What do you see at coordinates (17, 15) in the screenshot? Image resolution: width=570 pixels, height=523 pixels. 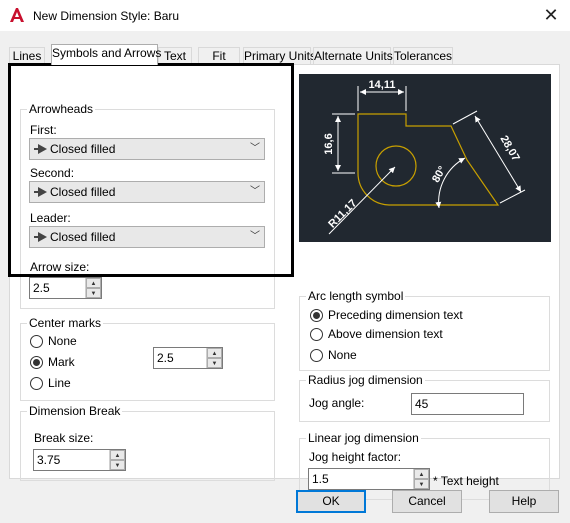 I see `autocad-app-icon` at bounding box center [17, 15].